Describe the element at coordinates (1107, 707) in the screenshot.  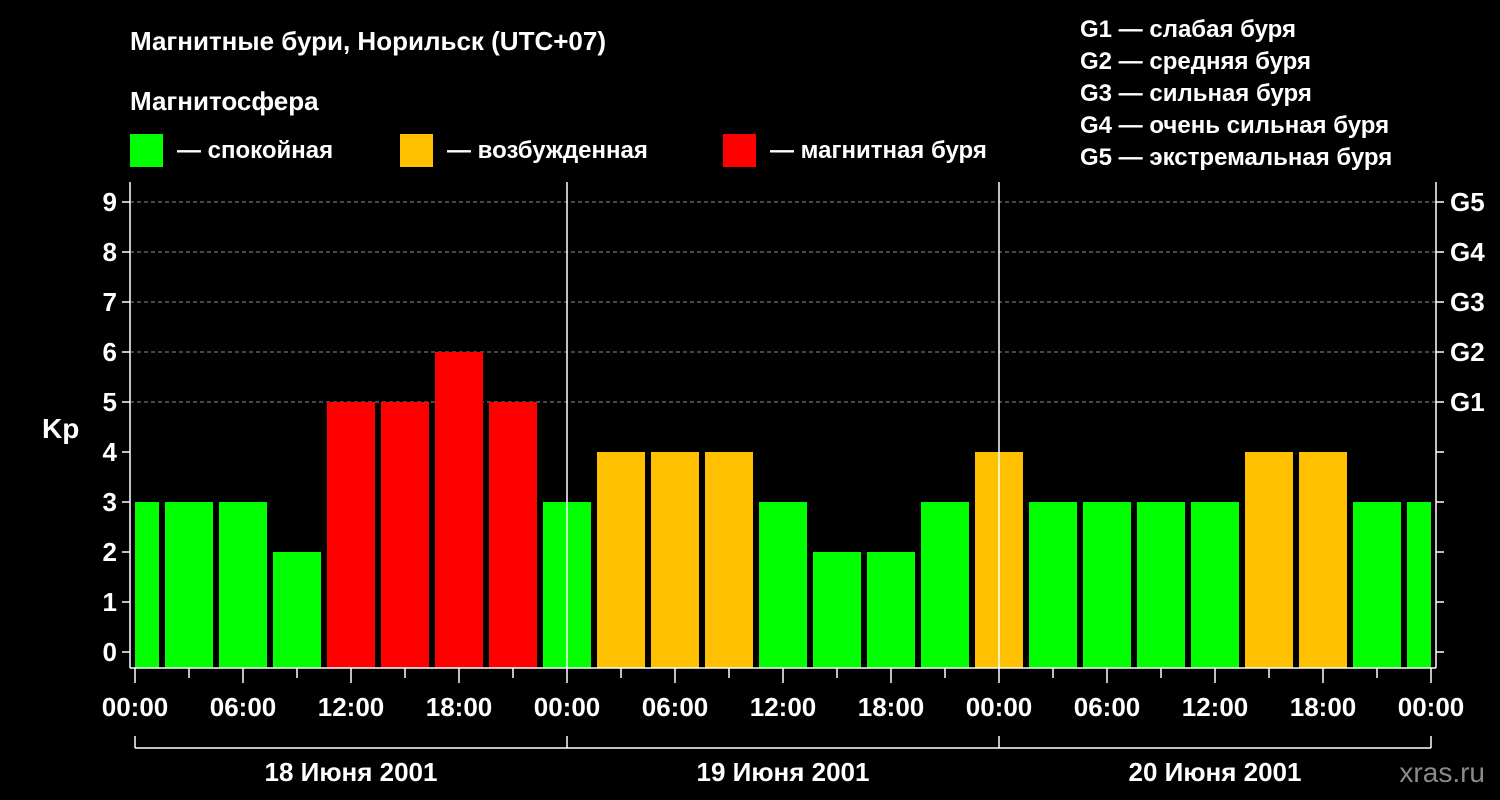
I see `x-tick-label-9: 06:00` at that location.